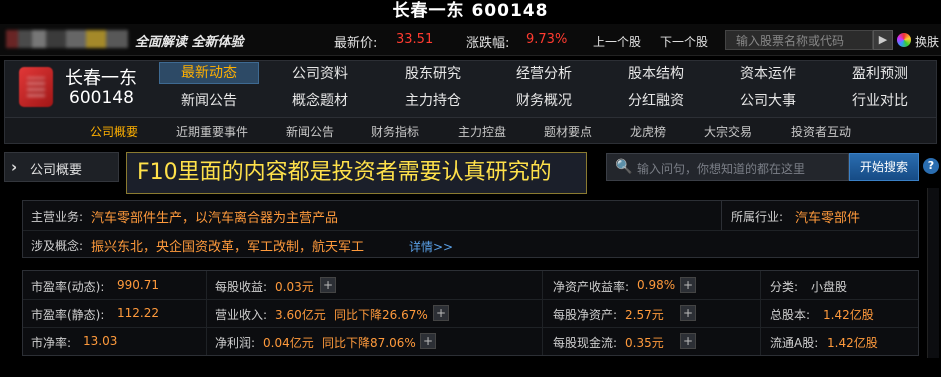 Image resolution: width=941 pixels, height=377 pixels. Describe the element at coordinates (591, 287) in the screenshot. I see `metric-label: 净资产收益率:` at that location.